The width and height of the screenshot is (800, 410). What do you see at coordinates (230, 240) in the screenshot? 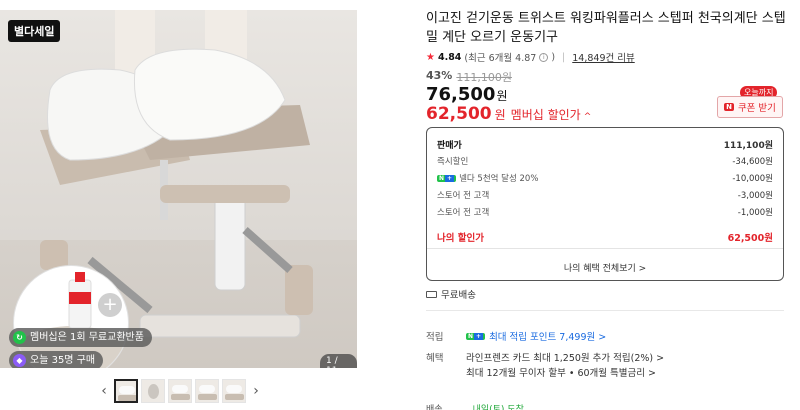
I see `center-column` at bounding box center [230, 240].